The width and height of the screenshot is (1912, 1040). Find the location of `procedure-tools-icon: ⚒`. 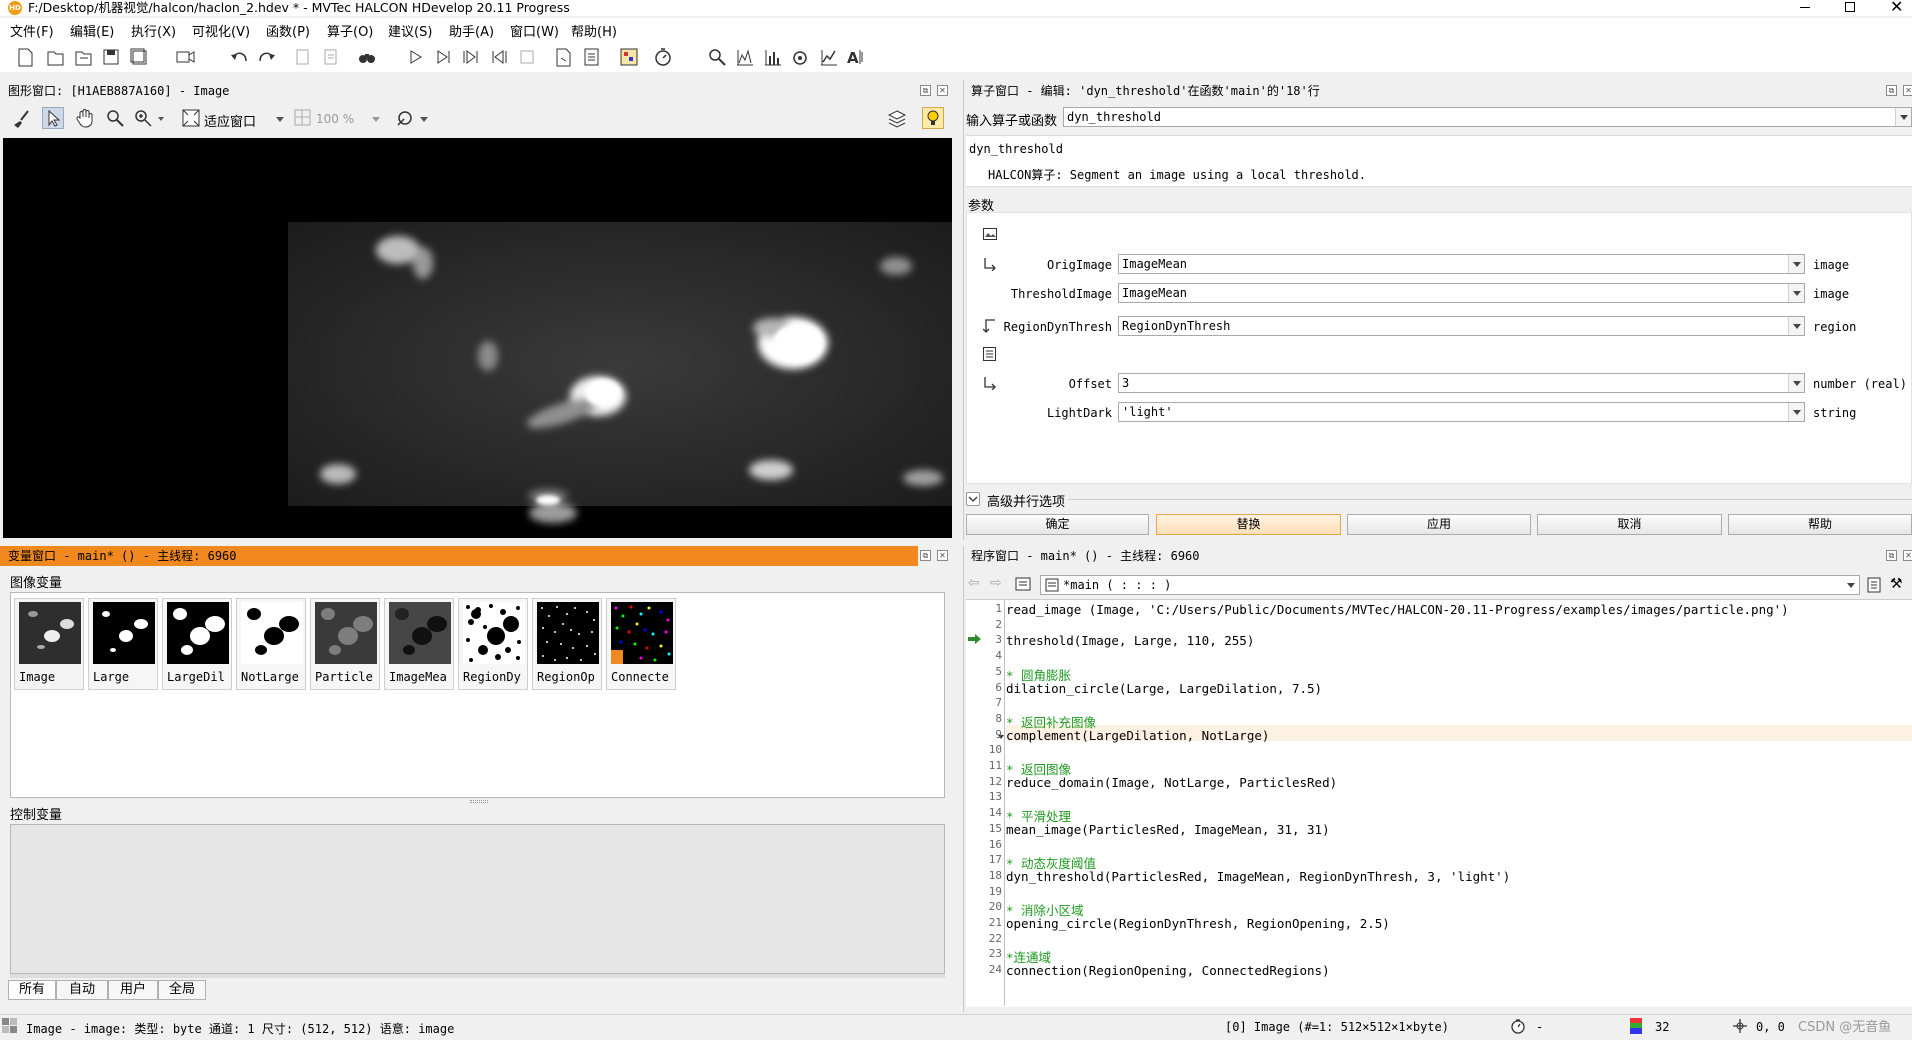

procedure-tools-icon: ⚒ is located at coordinates (1896, 584).